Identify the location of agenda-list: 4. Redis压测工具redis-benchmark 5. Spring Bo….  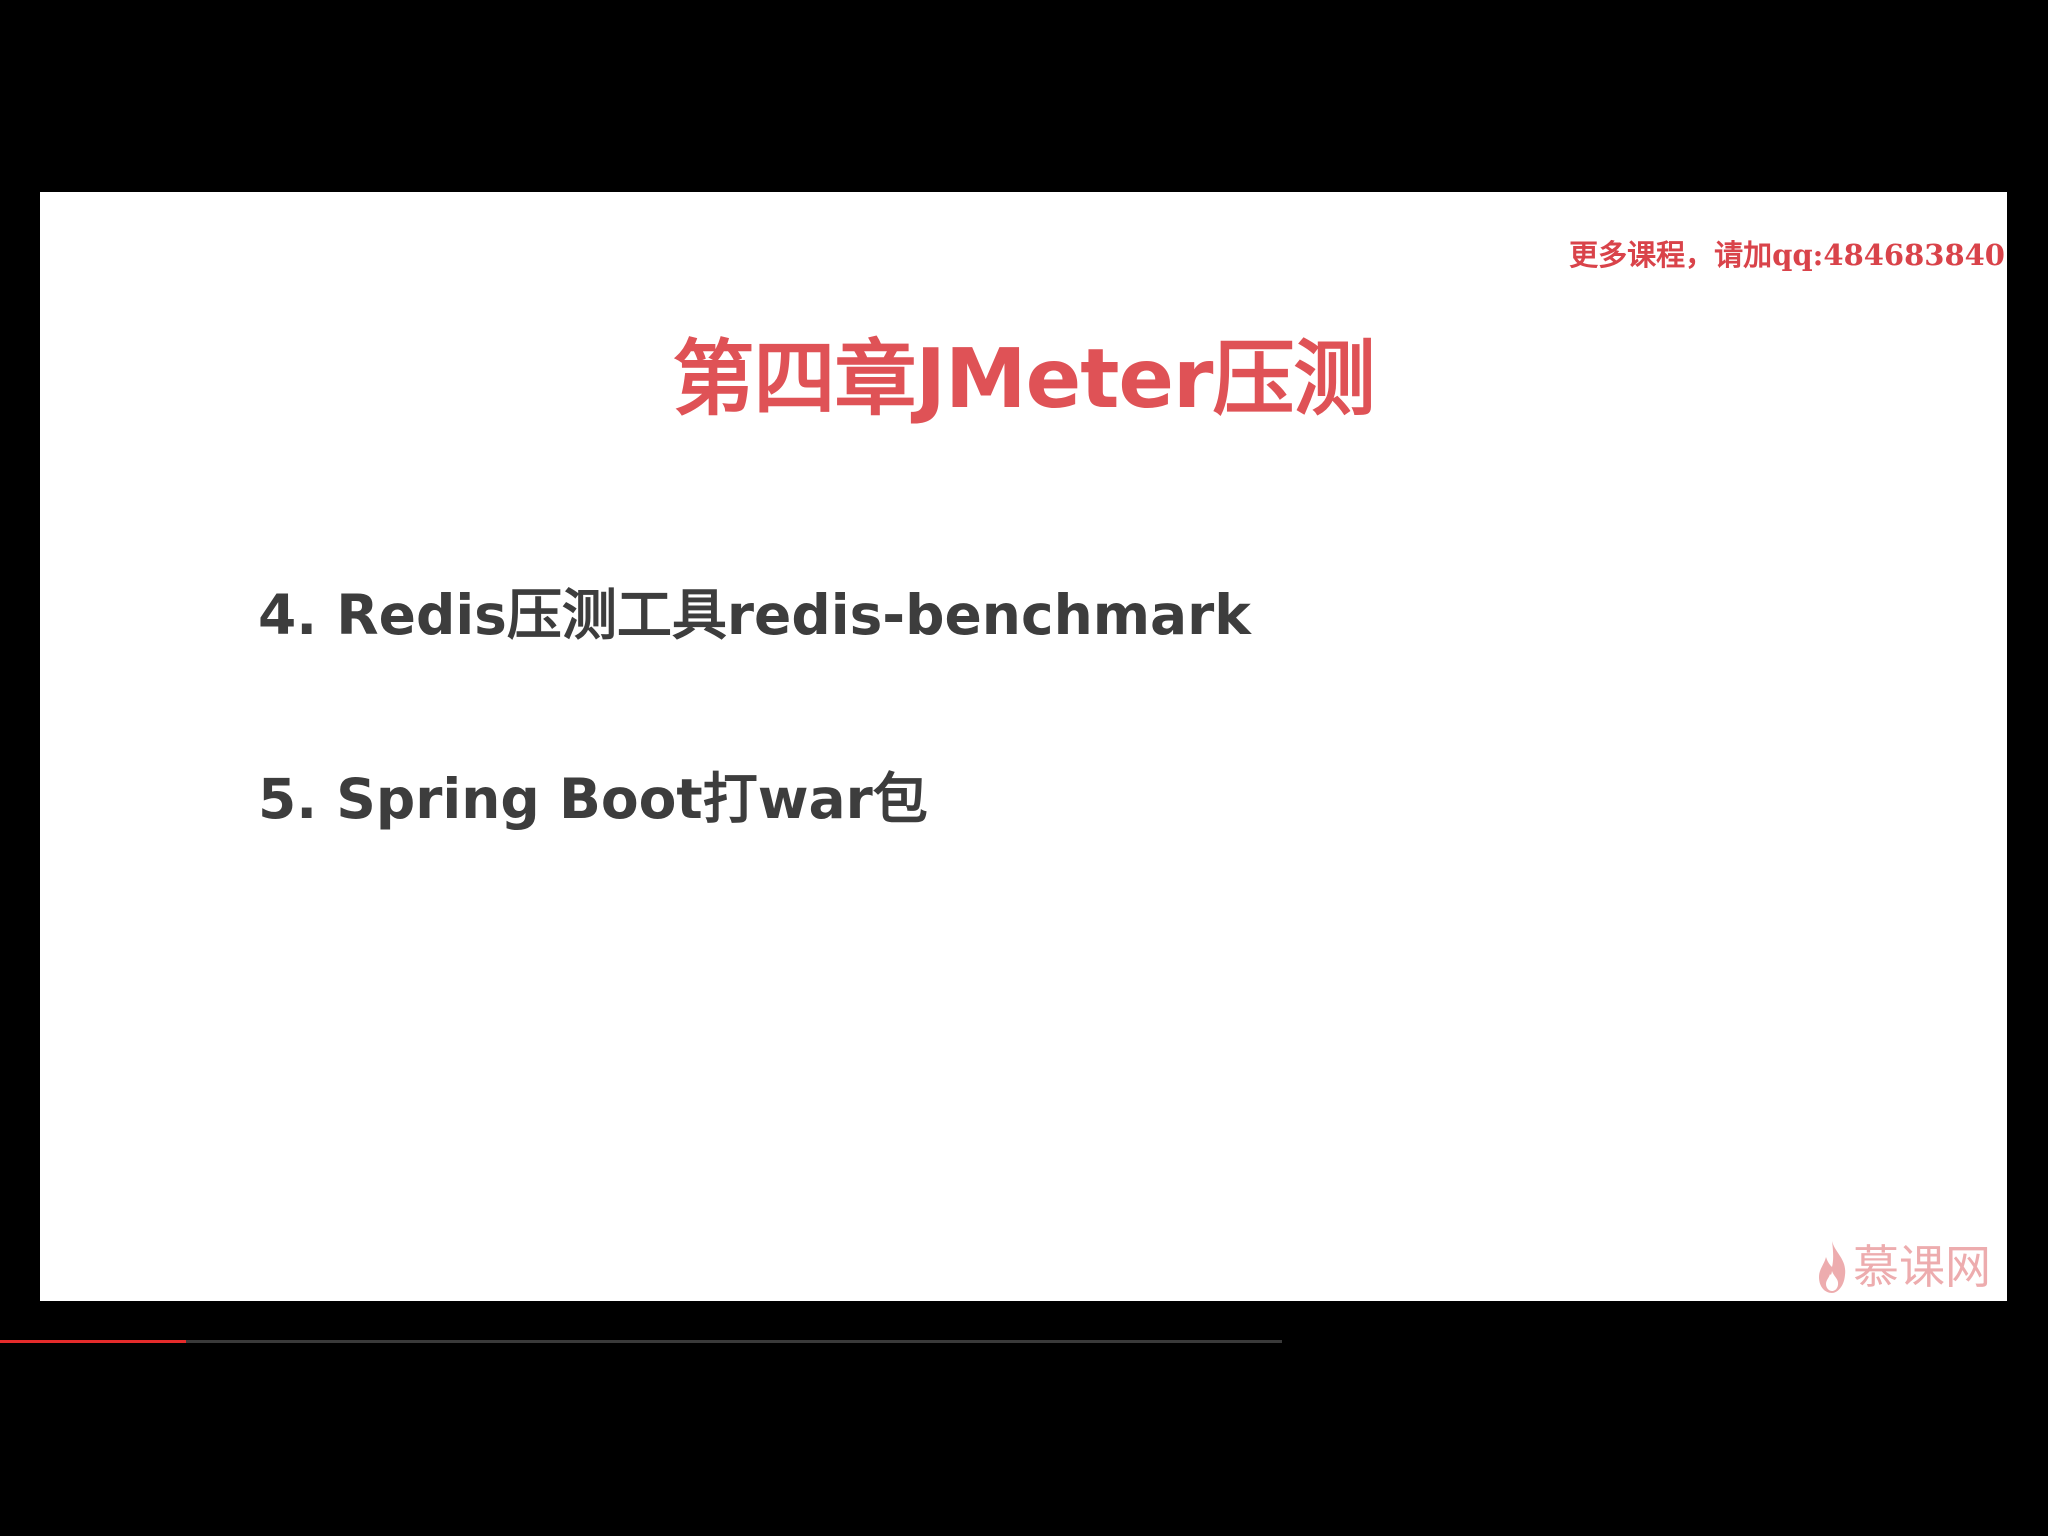
(754, 764).